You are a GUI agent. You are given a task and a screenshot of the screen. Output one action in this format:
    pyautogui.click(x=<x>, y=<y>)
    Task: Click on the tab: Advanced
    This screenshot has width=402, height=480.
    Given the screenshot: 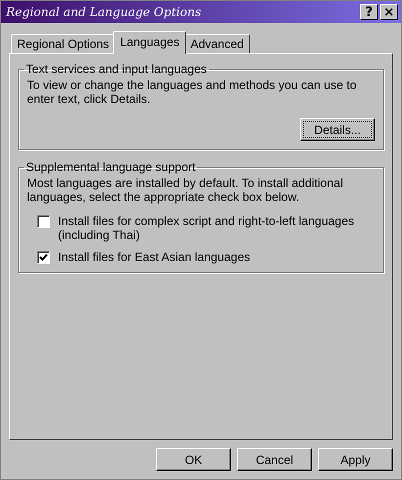 What is the action you would take?
    pyautogui.click(x=217, y=43)
    